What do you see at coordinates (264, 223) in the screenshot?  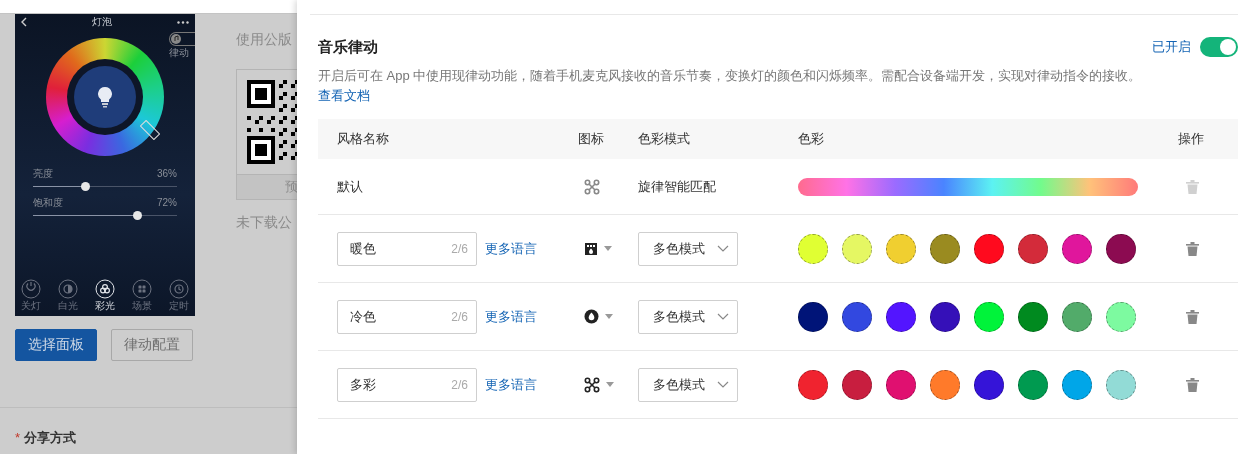 I see `download-note: 未下载公` at bounding box center [264, 223].